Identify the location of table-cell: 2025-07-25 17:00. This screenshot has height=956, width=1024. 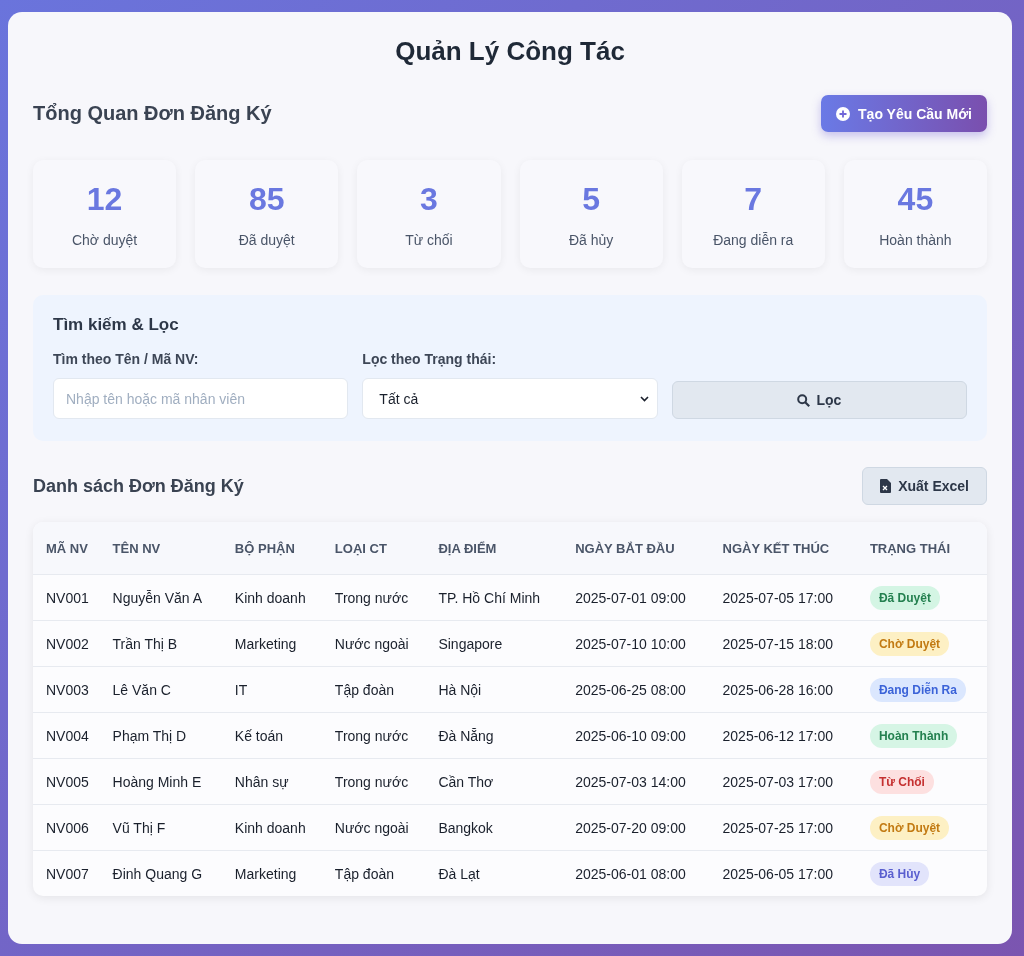
(783, 827).